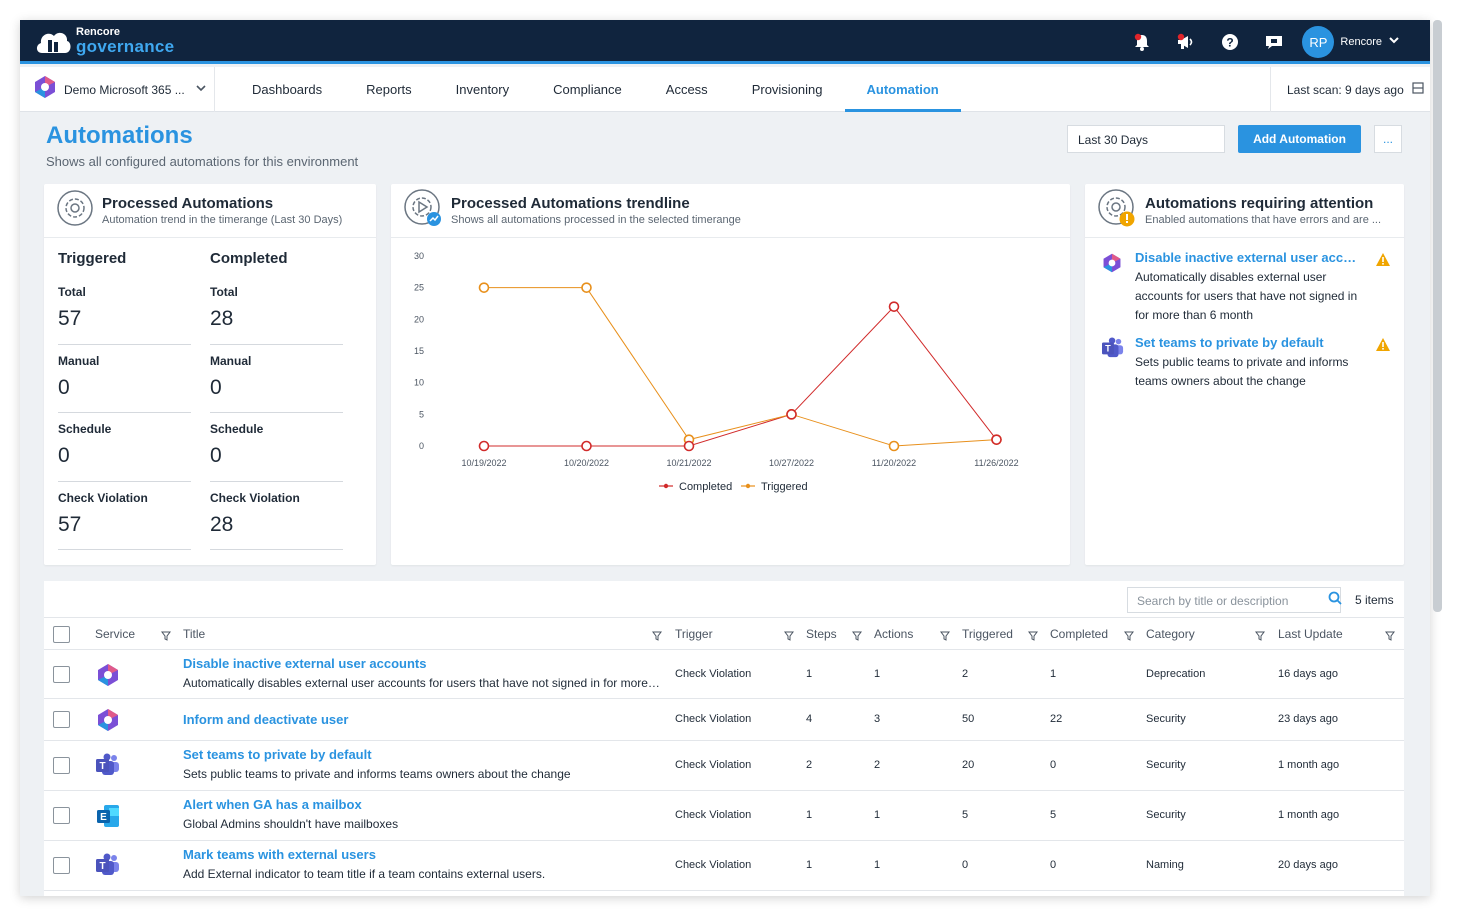 The width and height of the screenshot is (1464, 916). I want to click on stat-label: Check Violation, so click(255, 497).